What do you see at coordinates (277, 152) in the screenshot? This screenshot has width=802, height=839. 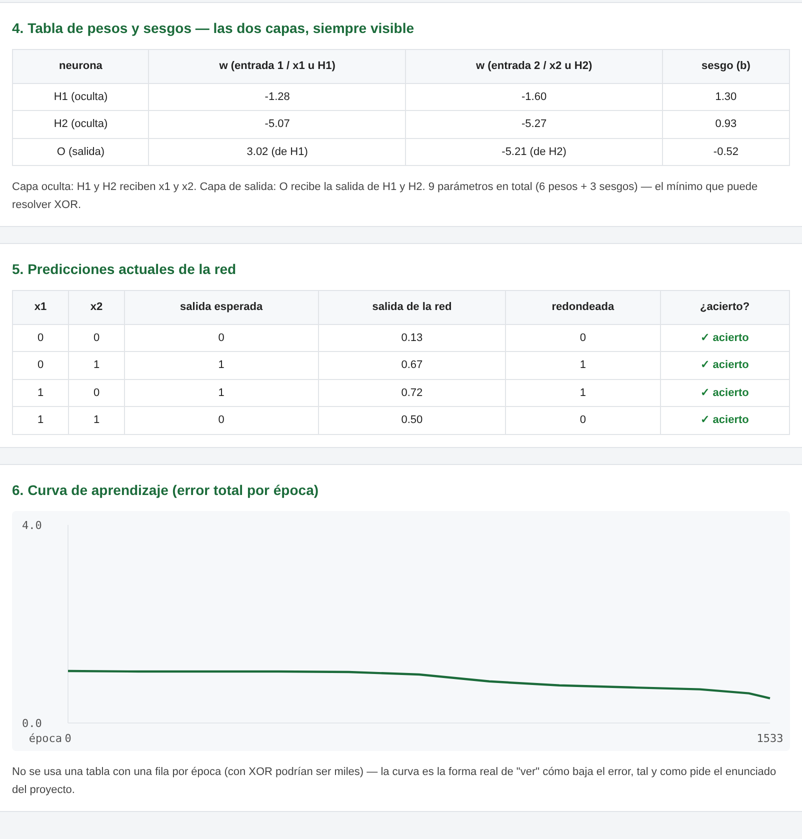 I see `table-cell: 3.02 (de H1)` at bounding box center [277, 152].